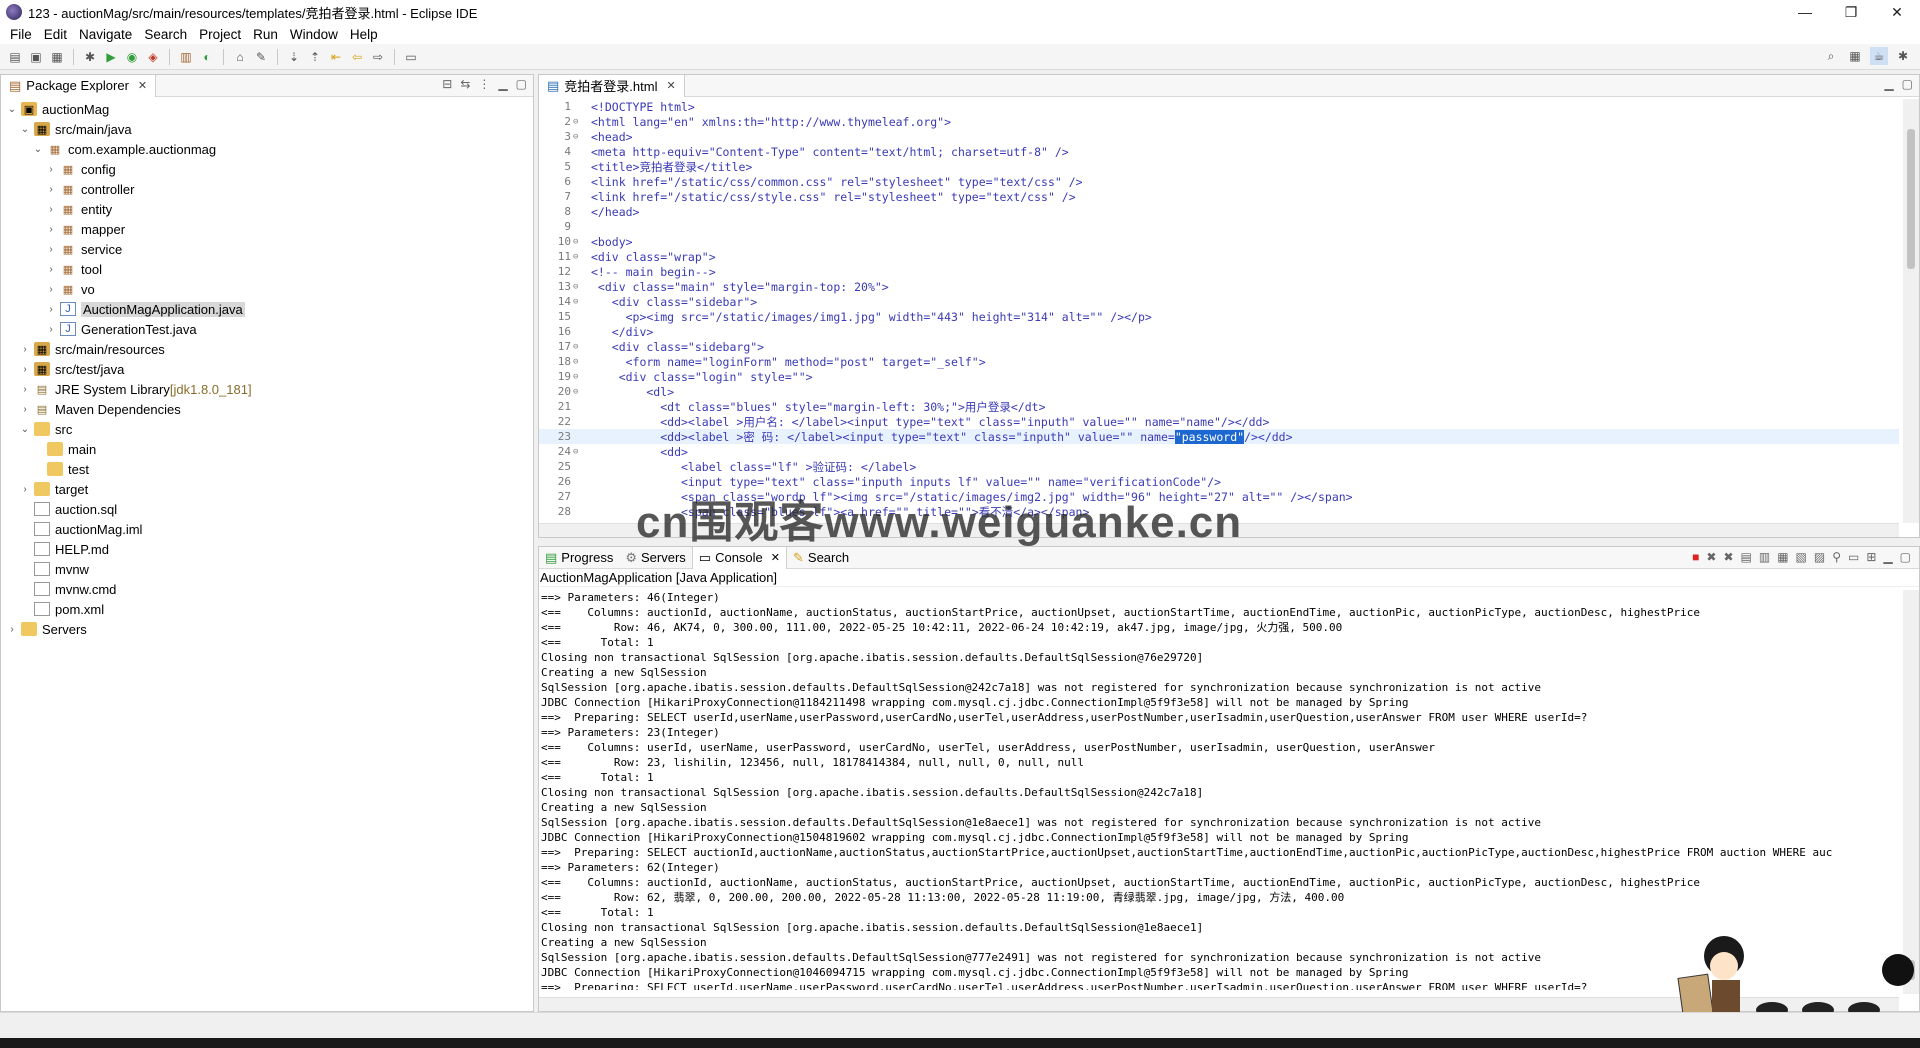 This screenshot has height=1048, width=1920. Describe the element at coordinates (1855, 56) in the screenshot. I see `open-perspective-icon: ▦` at that location.